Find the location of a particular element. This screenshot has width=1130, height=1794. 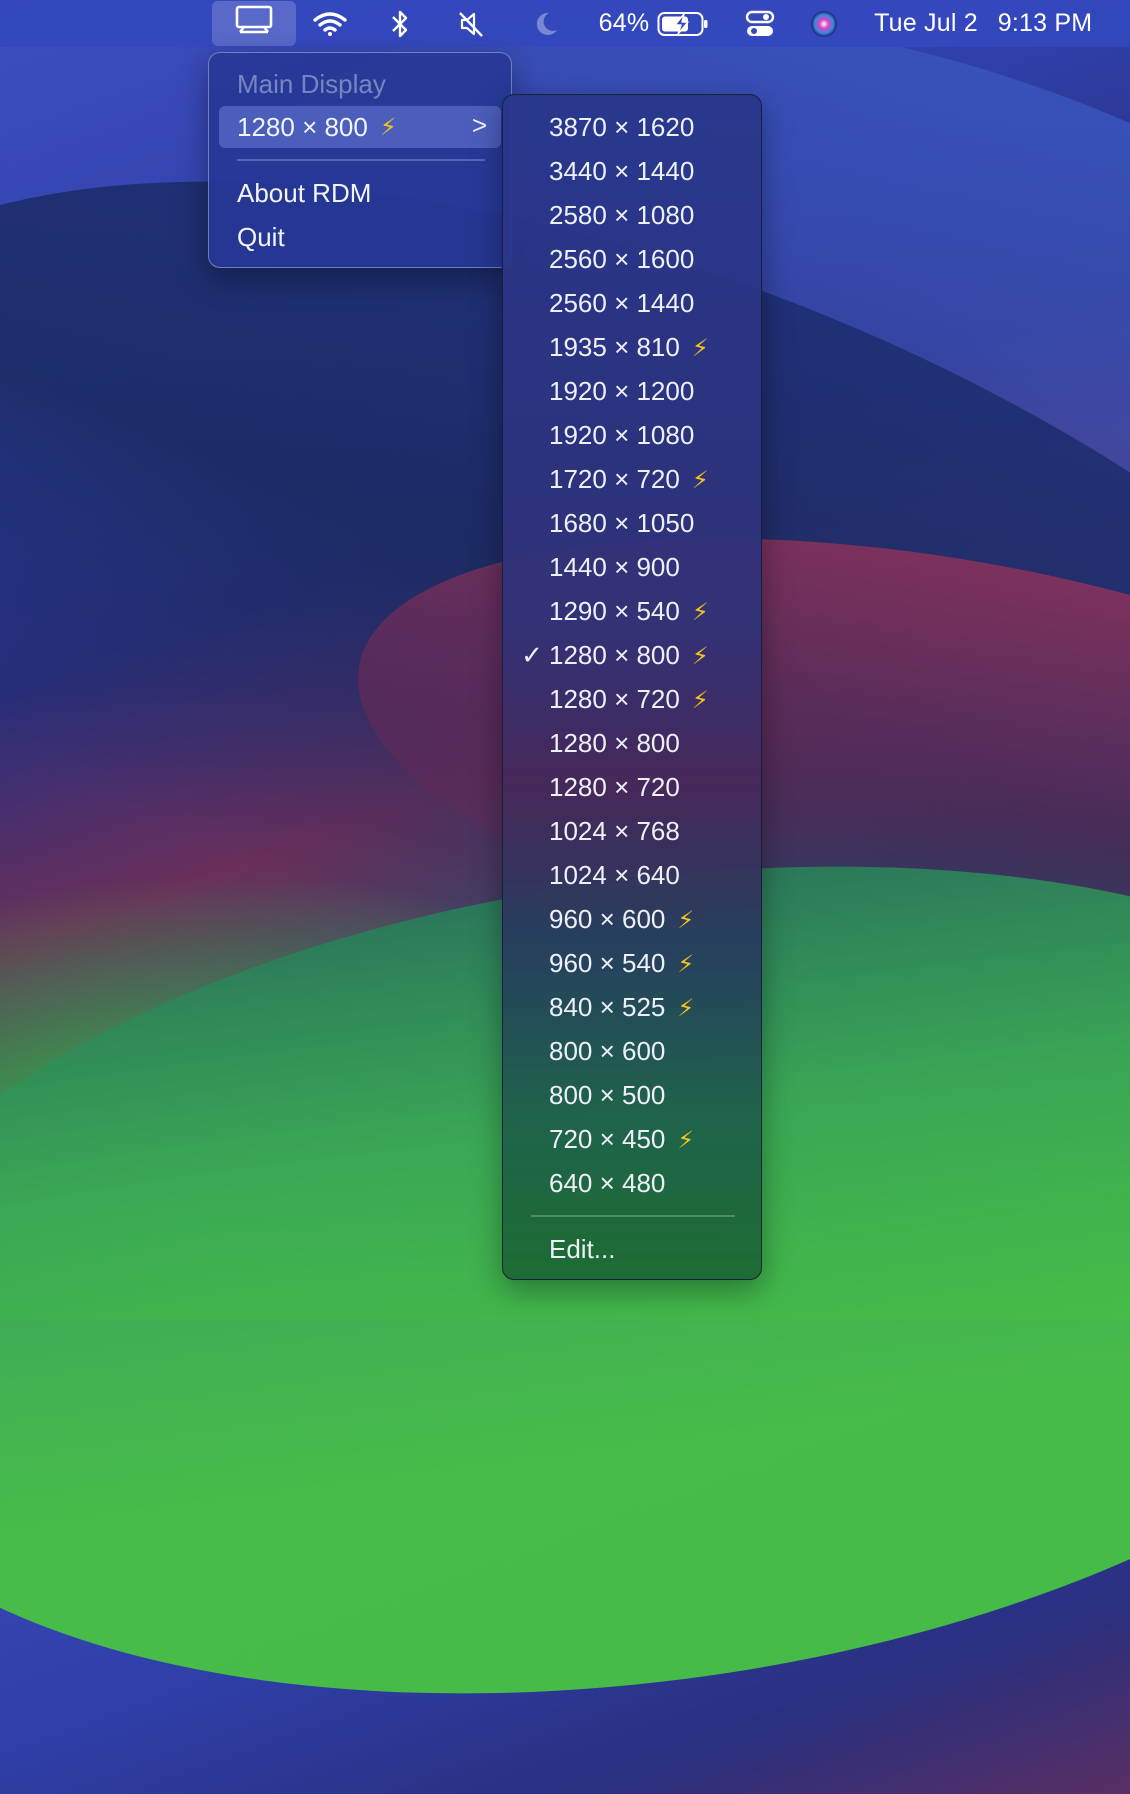

about-rdm-item: About RDM is located at coordinates (360, 193).